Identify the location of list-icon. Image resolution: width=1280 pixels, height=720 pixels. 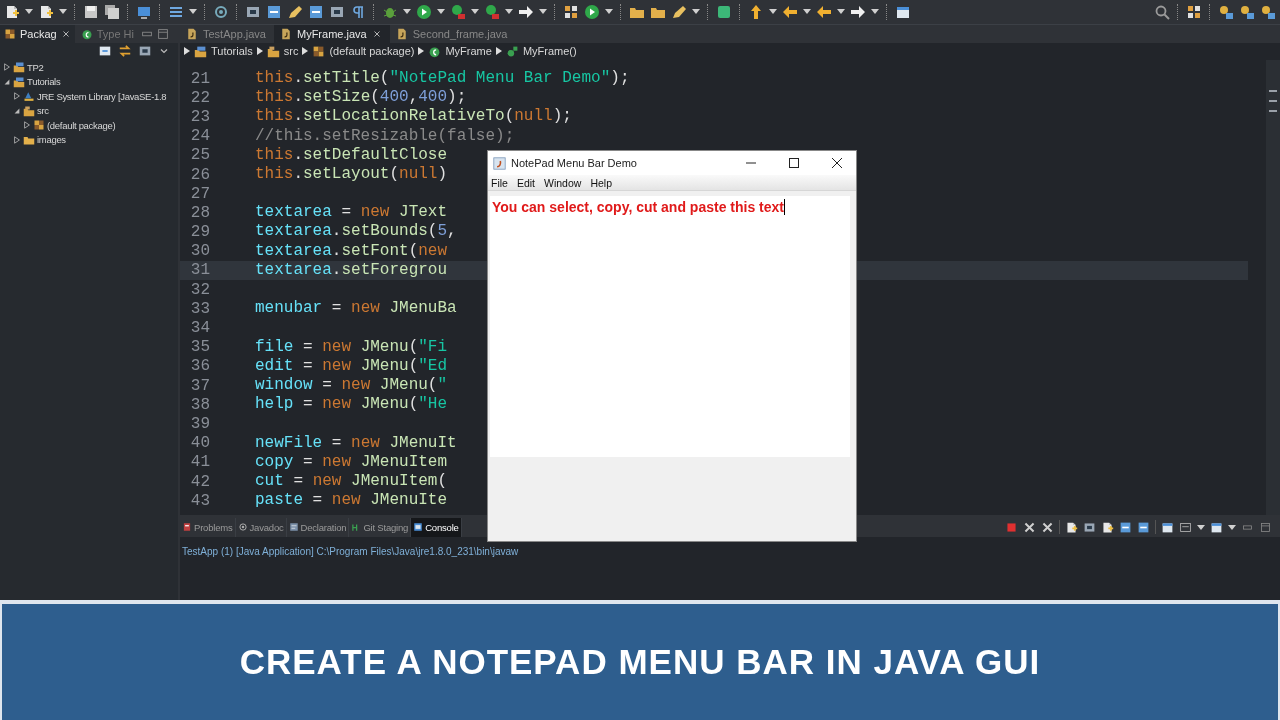
(176, 12).